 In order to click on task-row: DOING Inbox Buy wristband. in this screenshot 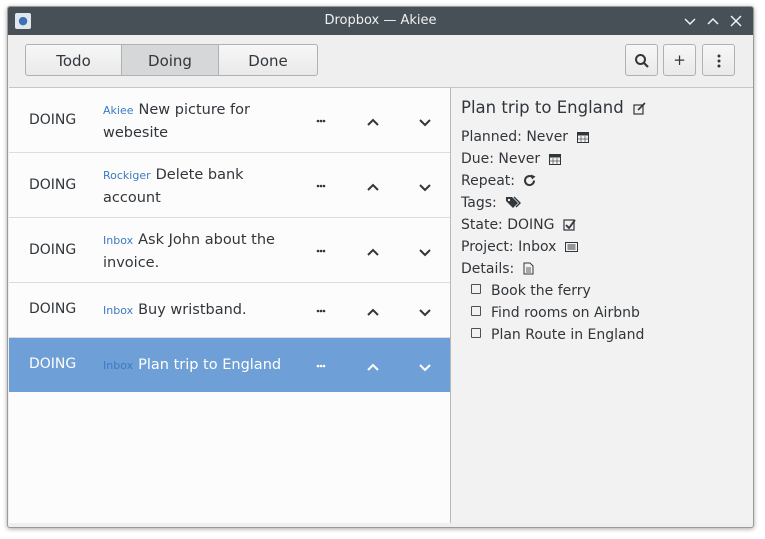, I will do `click(229, 310)`.